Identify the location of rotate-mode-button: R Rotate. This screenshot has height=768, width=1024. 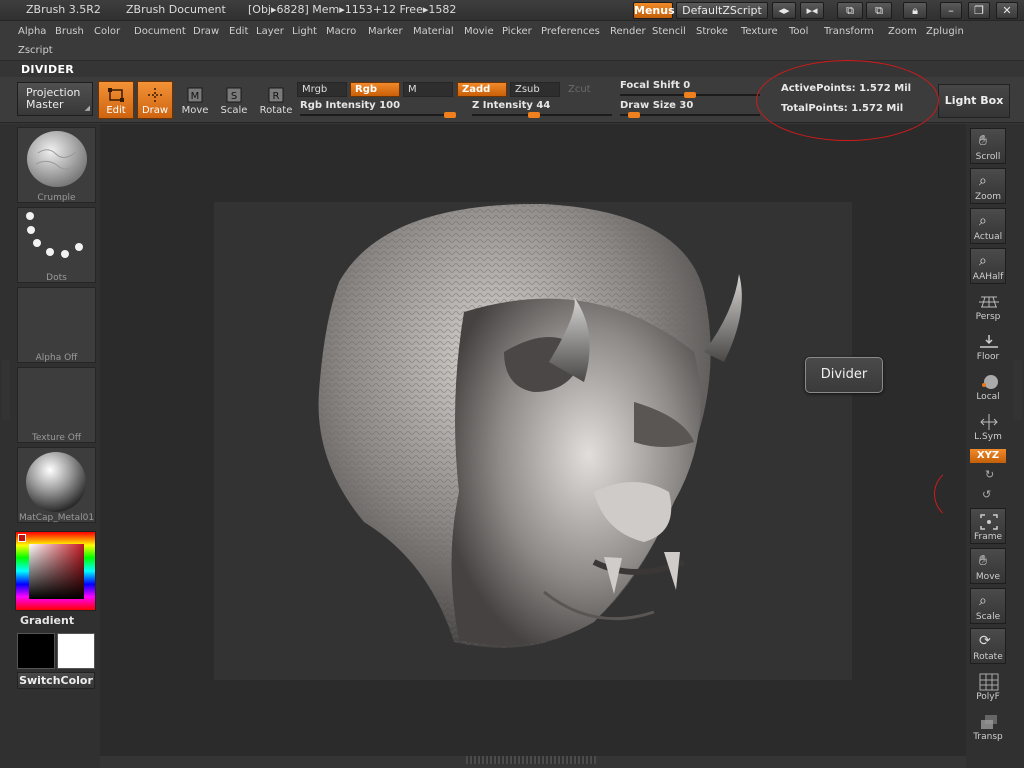
(276, 100).